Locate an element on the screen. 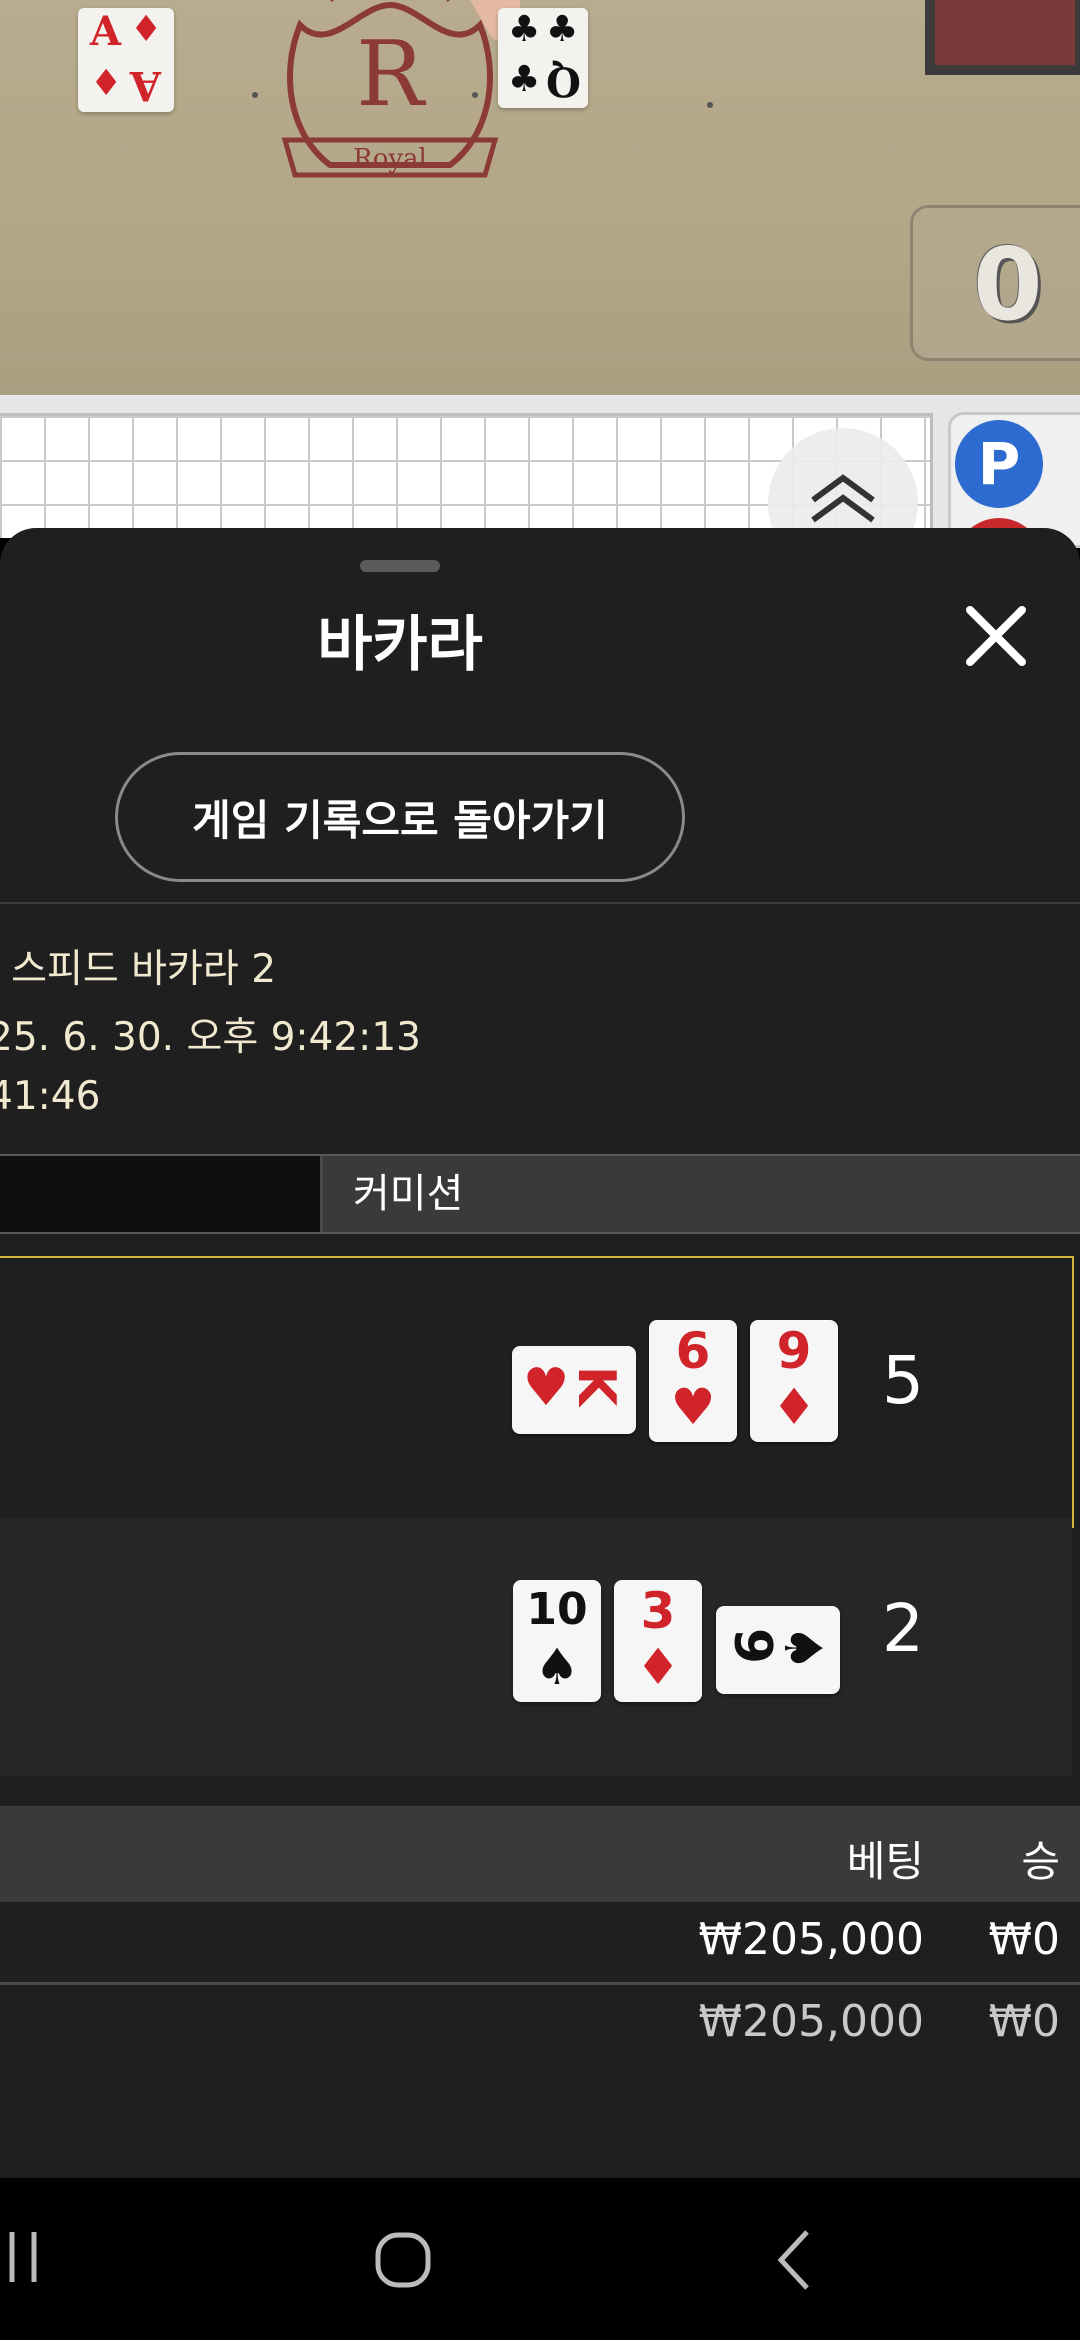  banker-card-1: ♥ K is located at coordinates (574, 1390).